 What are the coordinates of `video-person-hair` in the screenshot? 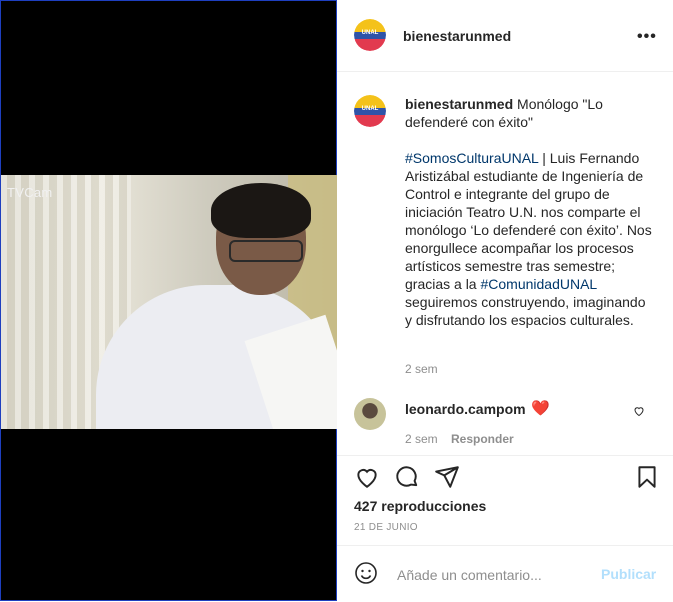 It's located at (261, 210).